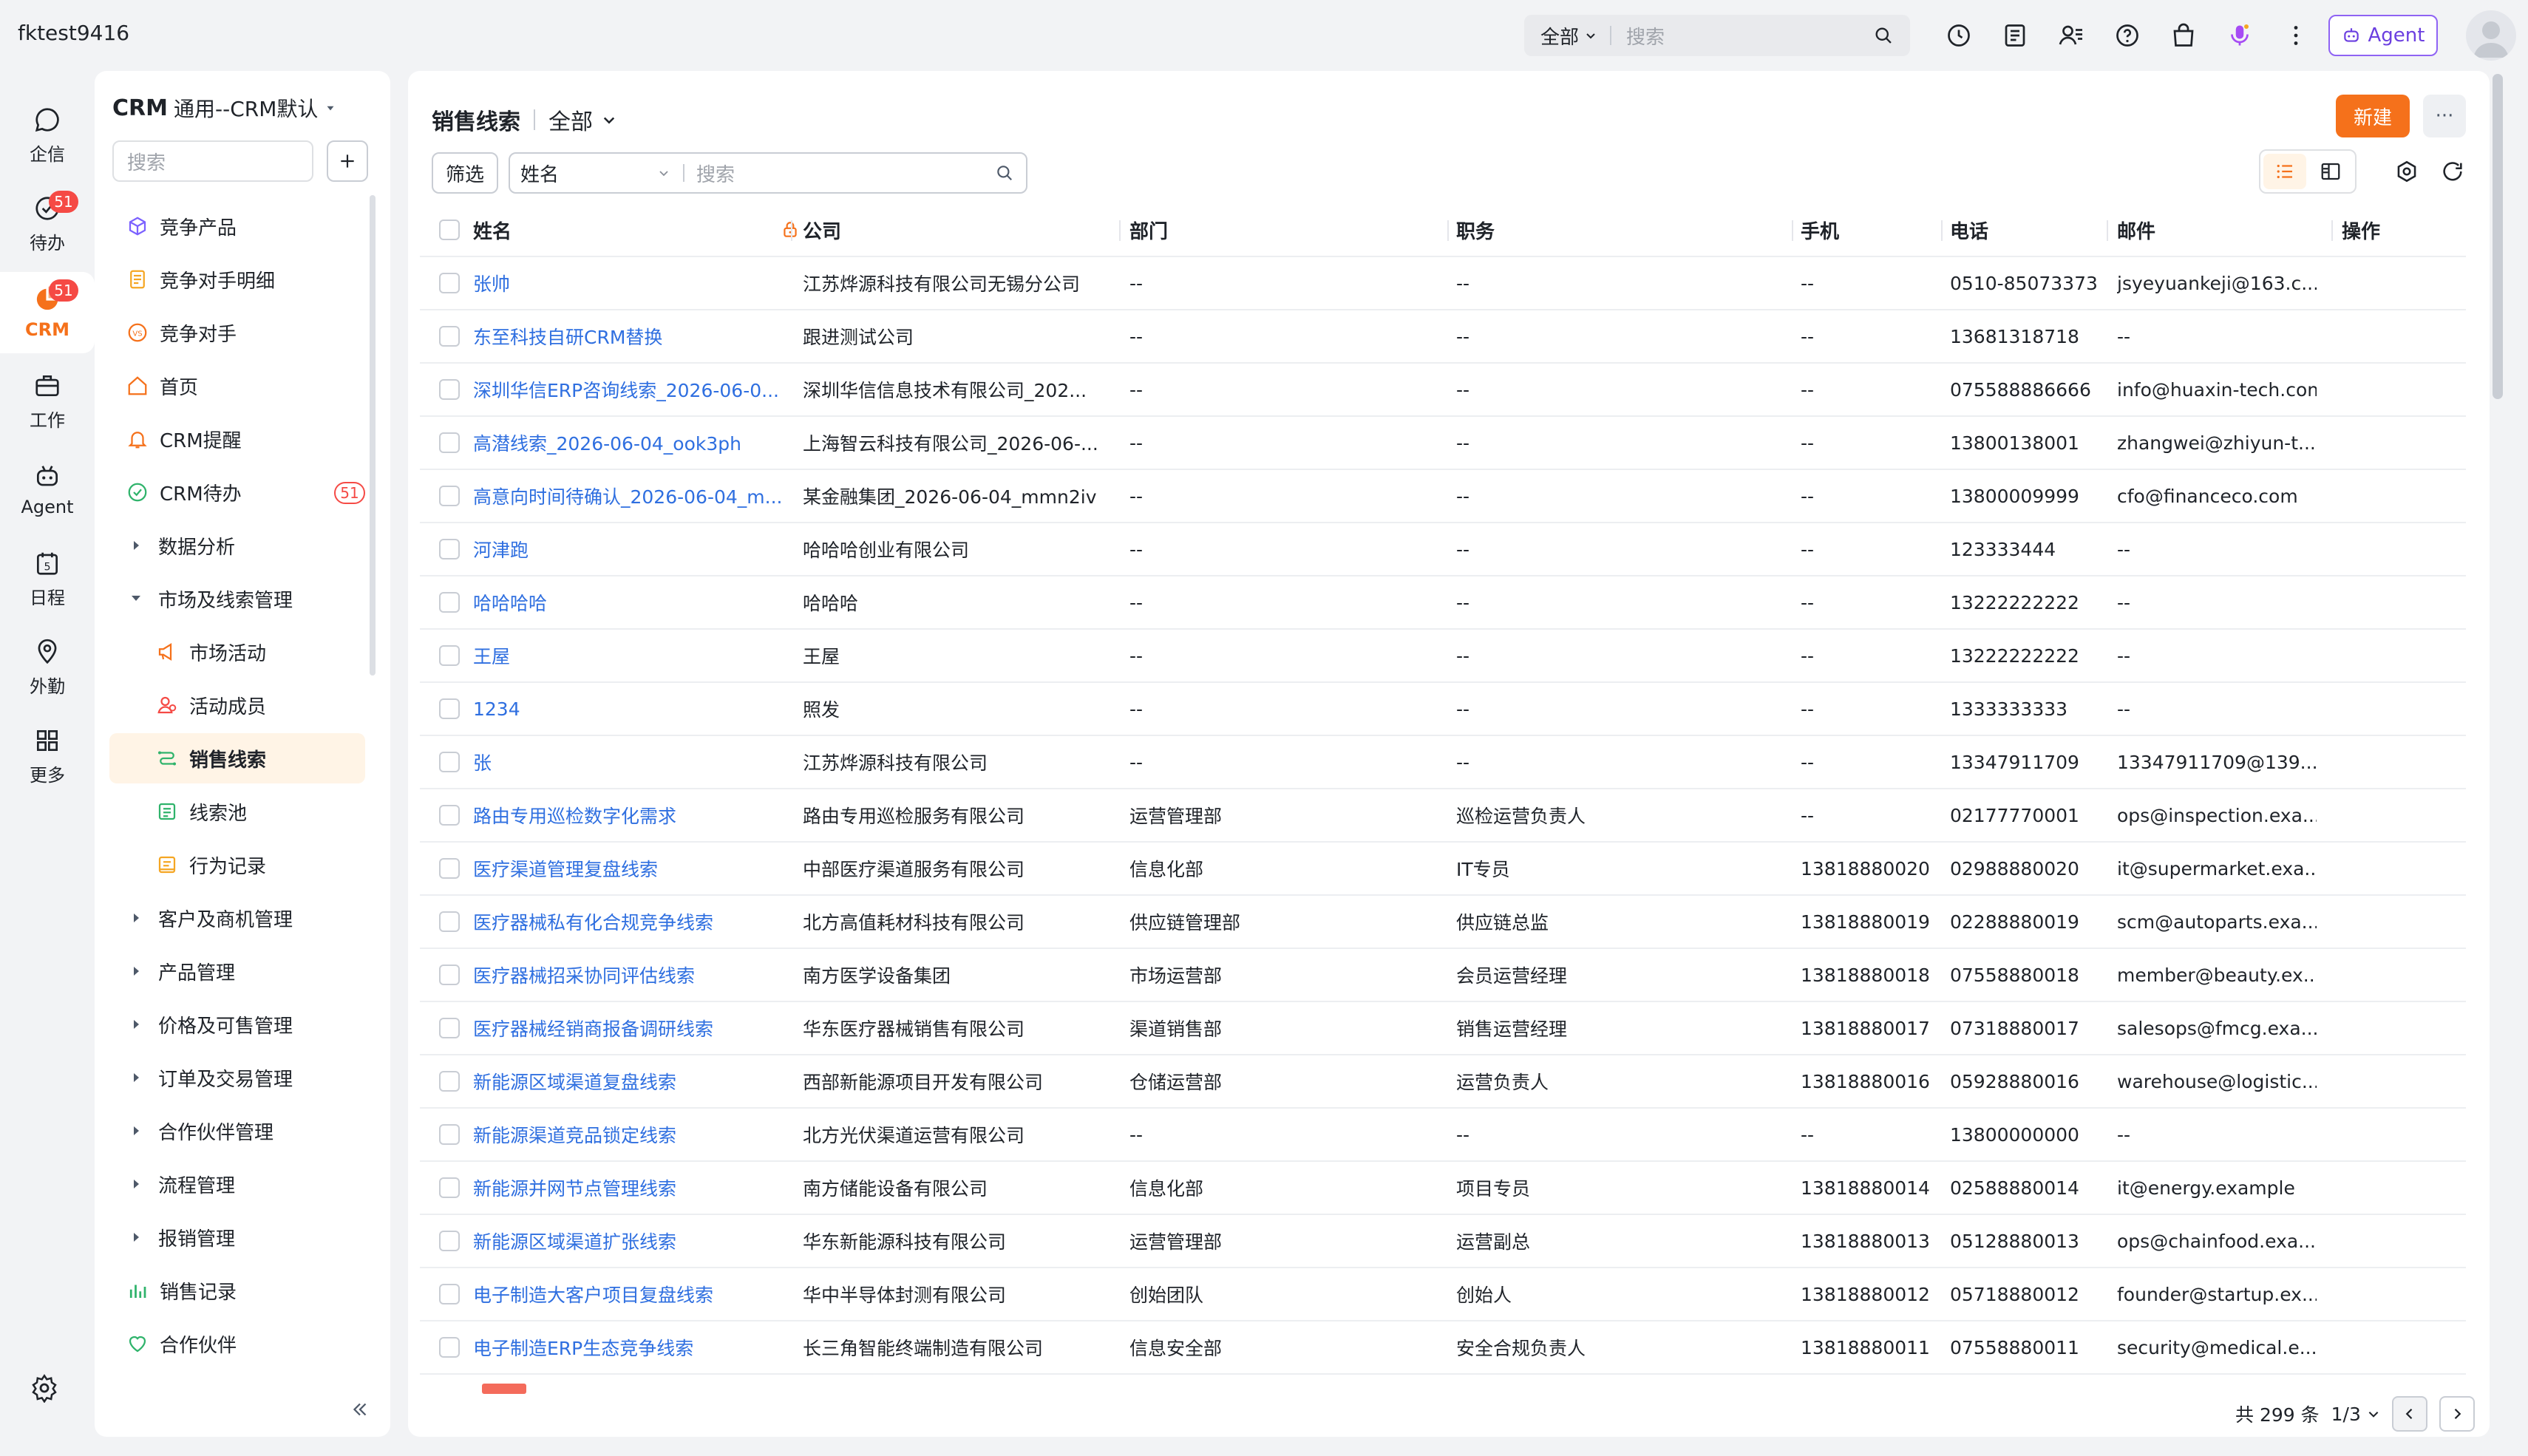 The height and width of the screenshot is (1456, 2528). I want to click on rail-item-crm: CRM 51, so click(48, 312).